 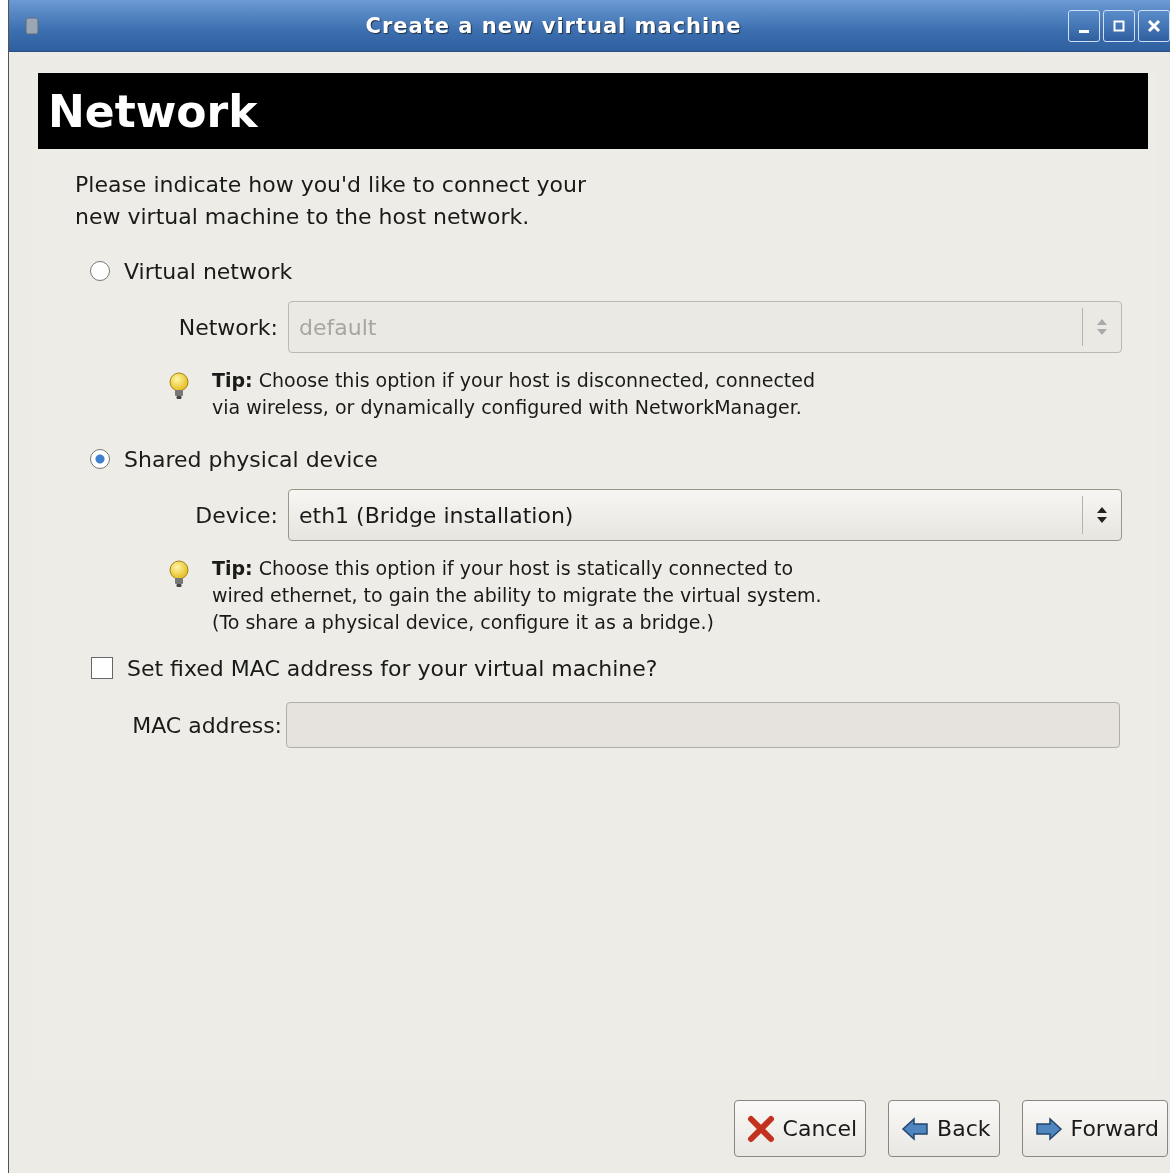 What do you see at coordinates (392, 668) in the screenshot?
I see `checkbox-label: Set fixed MAC address for your virtual machine?` at bounding box center [392, 668].